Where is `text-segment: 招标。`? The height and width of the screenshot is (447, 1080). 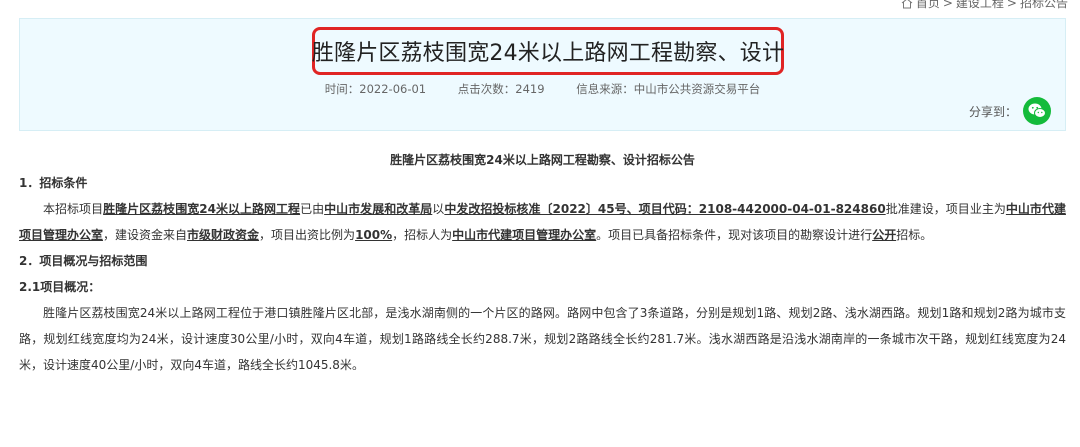
text-segment: 招标。 is located at coordinates (914, 235).